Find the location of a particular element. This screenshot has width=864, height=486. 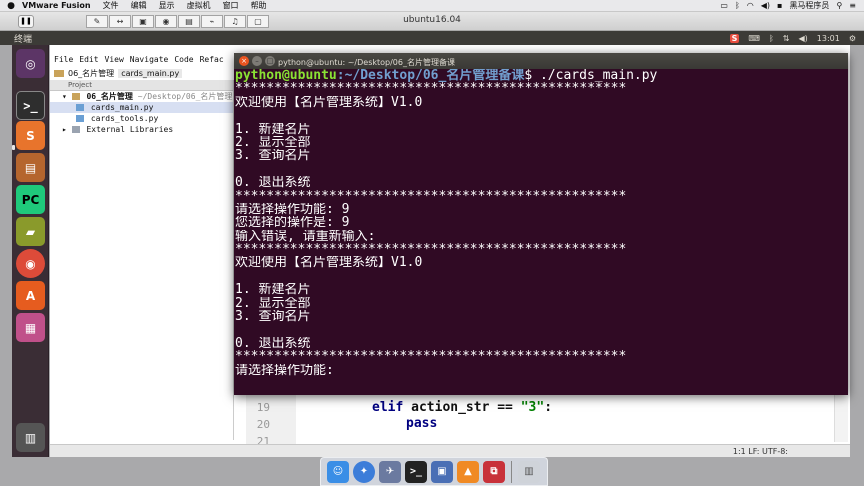

ide-menu-code: Code is located at coordinates (183, 60).